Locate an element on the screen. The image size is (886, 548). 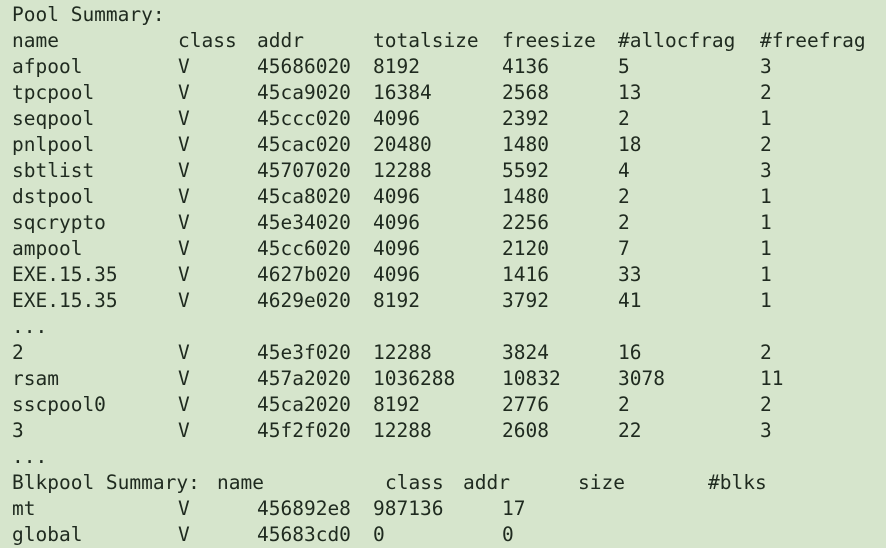
cell-freesize: 5592 is located at coordinates (525, 170).